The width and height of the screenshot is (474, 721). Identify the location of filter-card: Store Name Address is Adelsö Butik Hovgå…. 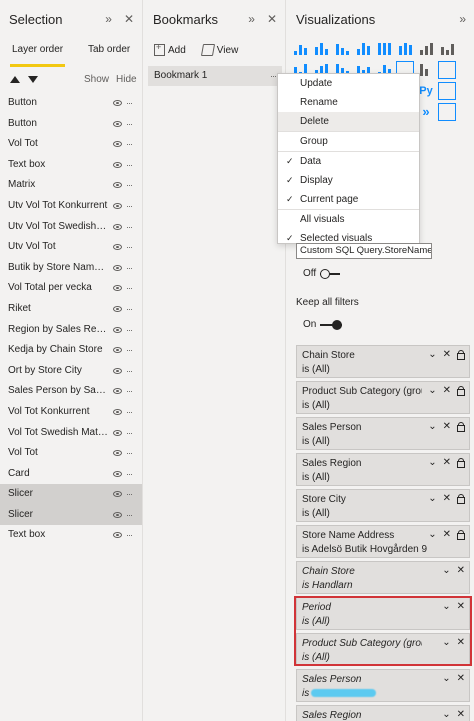
(383, 541).